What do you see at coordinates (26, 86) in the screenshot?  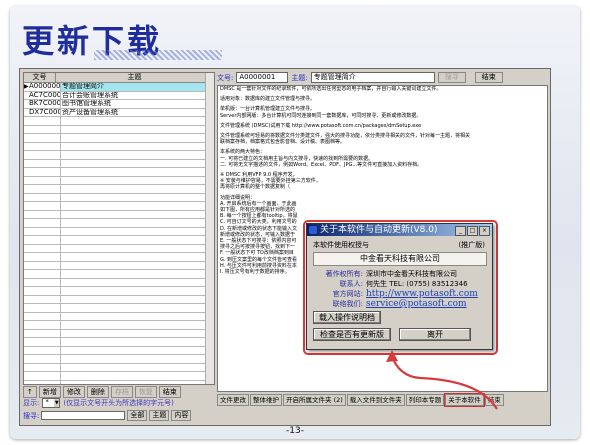 I see `row-pointer-icon: ▶` at bounding box center [26, 86].